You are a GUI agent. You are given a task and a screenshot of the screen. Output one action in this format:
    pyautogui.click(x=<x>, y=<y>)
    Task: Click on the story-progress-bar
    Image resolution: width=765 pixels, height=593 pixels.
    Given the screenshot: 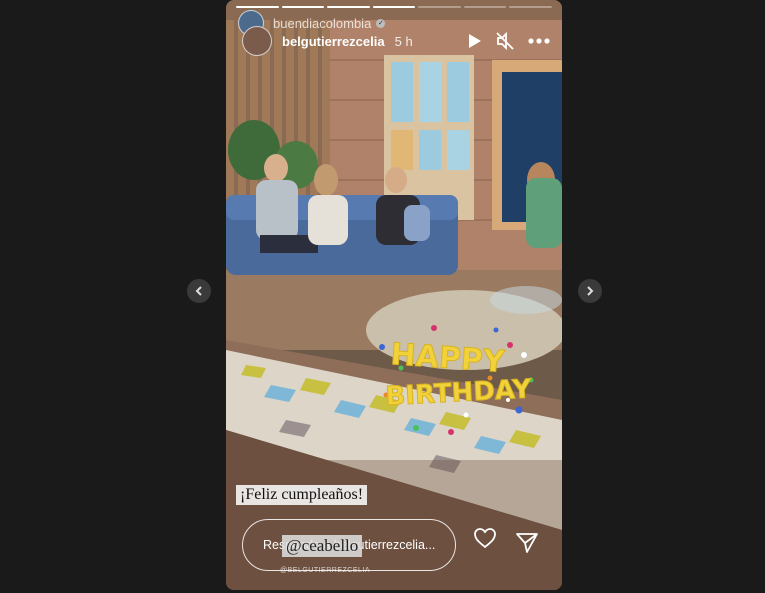 What is the action you would take?
    pyautogui.click(x=394, y=7)
    